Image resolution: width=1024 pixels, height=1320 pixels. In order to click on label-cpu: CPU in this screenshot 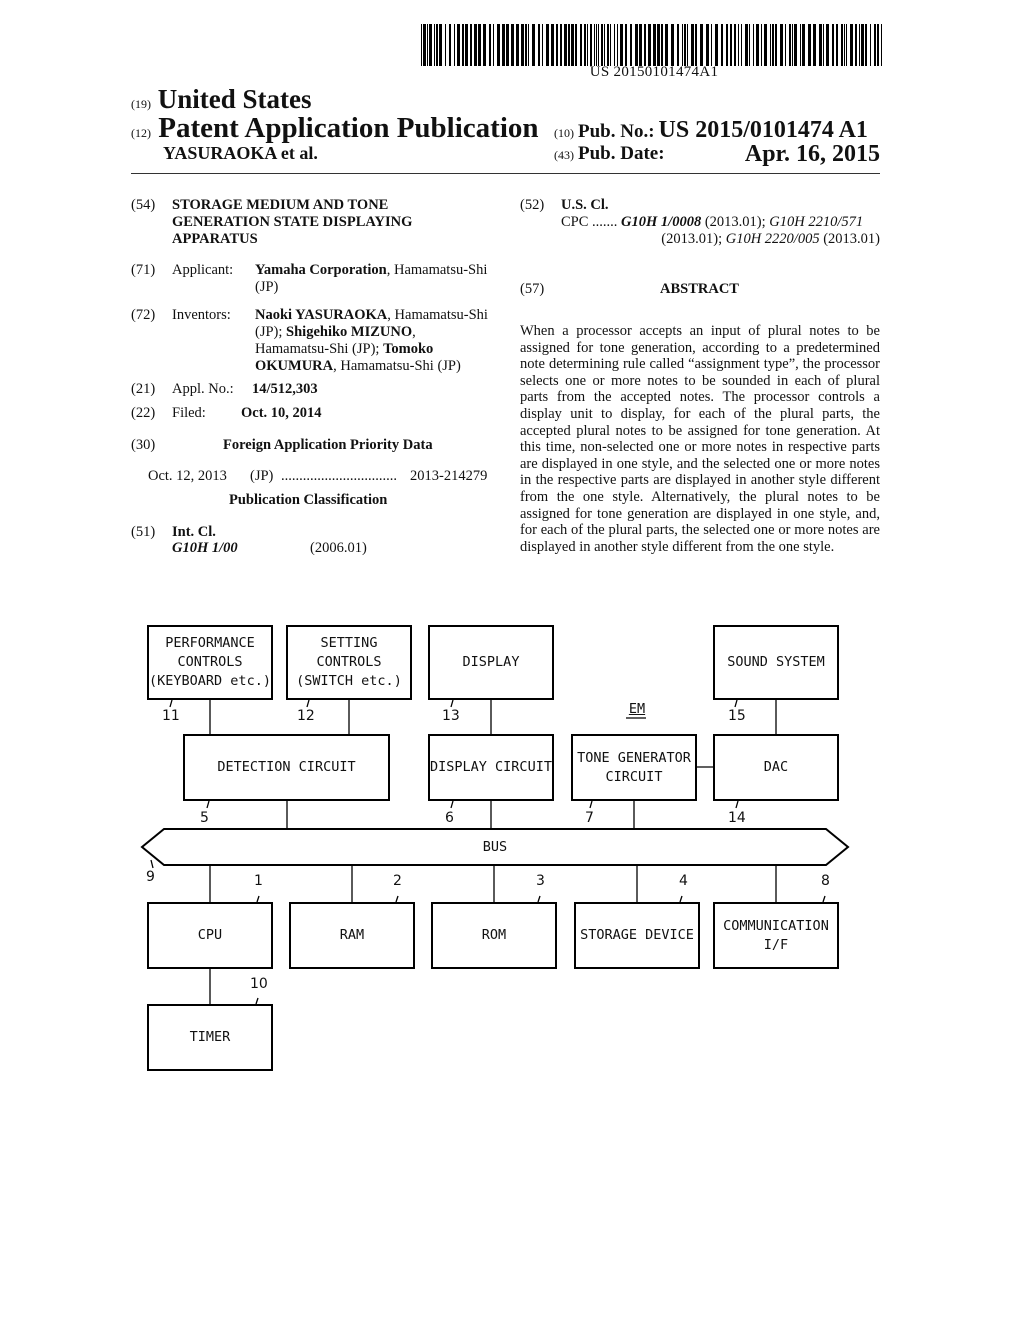, I will do `click(210, 935)`.